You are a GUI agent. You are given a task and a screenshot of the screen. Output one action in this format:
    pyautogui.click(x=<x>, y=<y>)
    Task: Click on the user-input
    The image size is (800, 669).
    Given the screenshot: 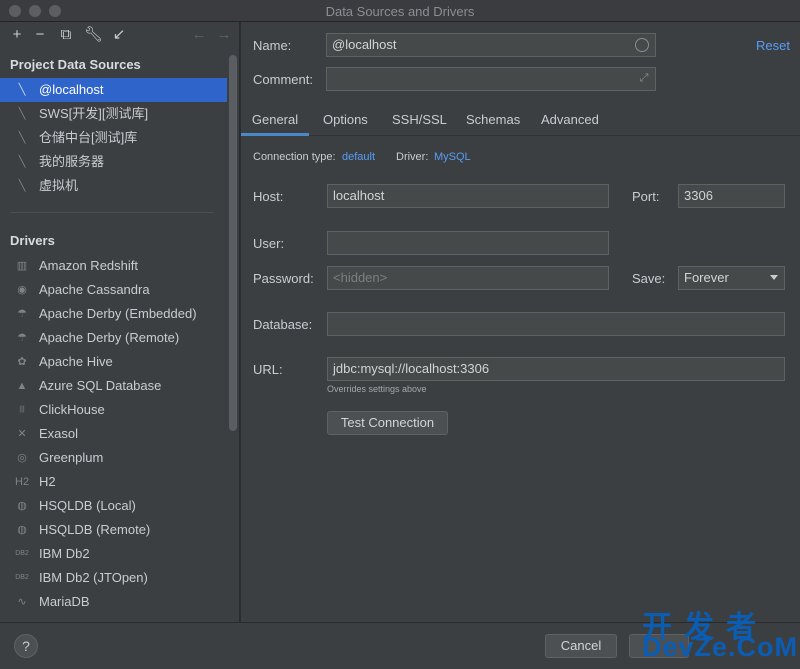 What is the action you would take?
    pyautogui.click(x=468, y=243)
    